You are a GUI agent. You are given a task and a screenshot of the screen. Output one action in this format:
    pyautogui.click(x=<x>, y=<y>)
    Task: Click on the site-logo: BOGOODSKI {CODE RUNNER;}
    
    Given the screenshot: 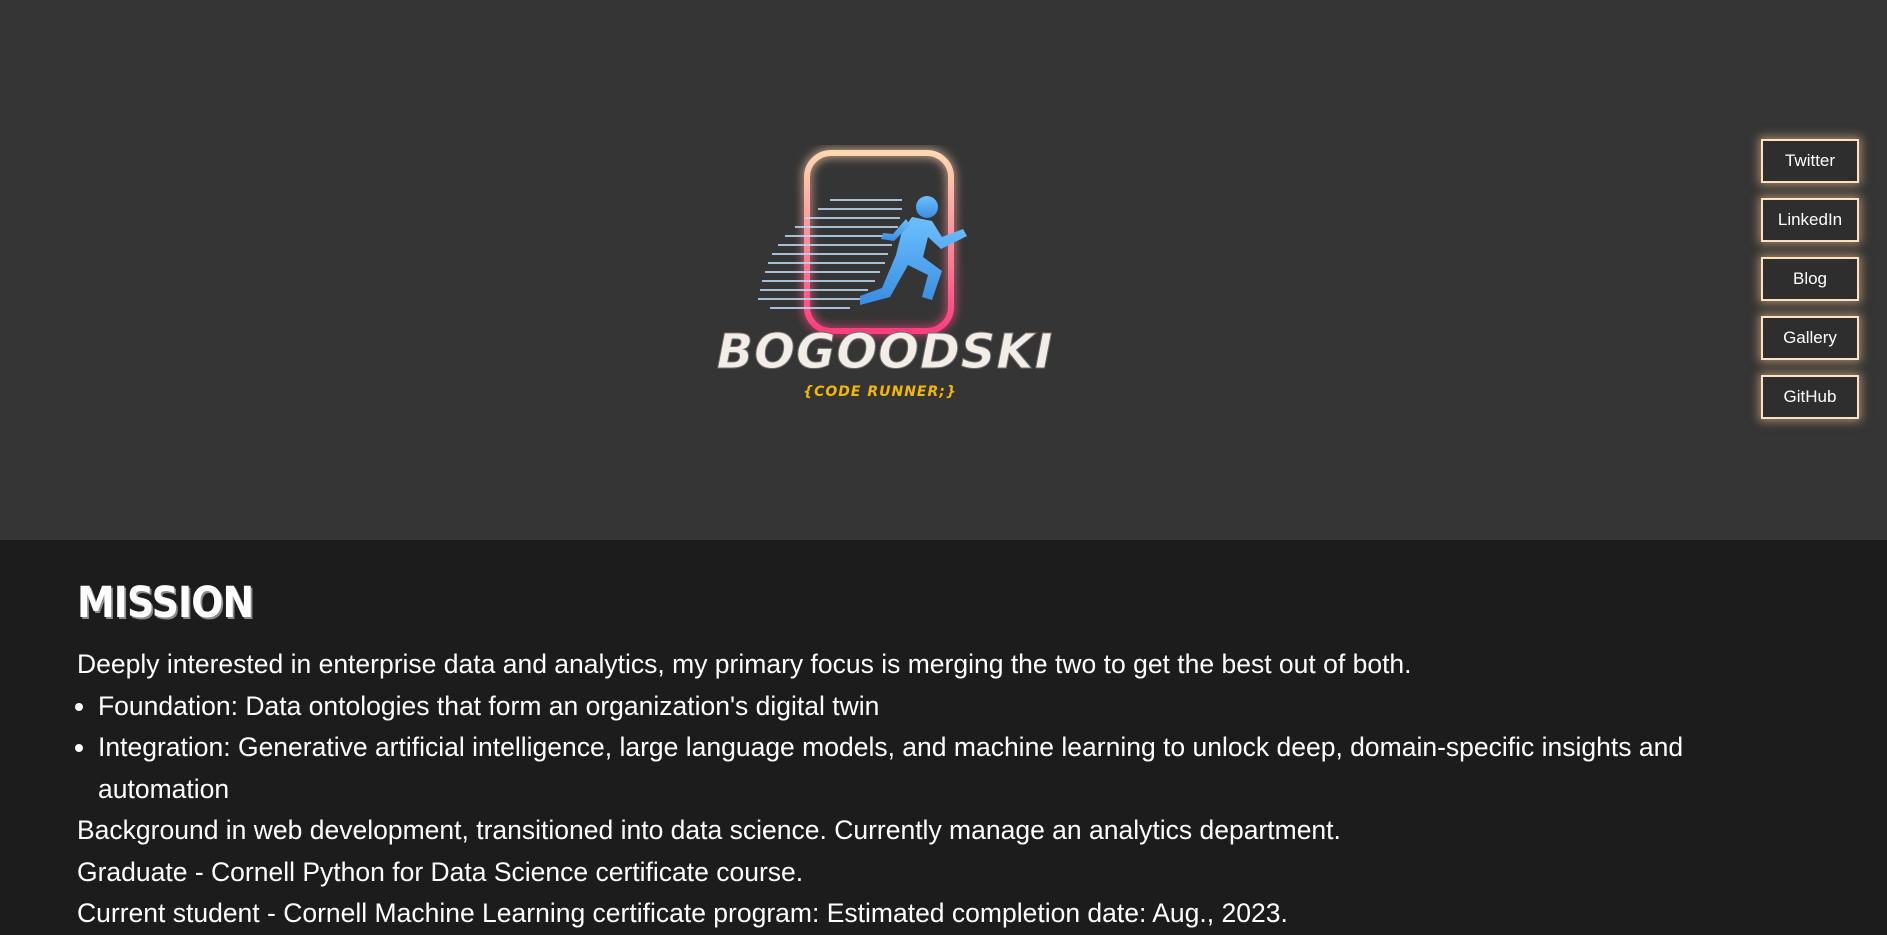 What is the action you would take?
    pyautogui.click(x=885, y=277)
    